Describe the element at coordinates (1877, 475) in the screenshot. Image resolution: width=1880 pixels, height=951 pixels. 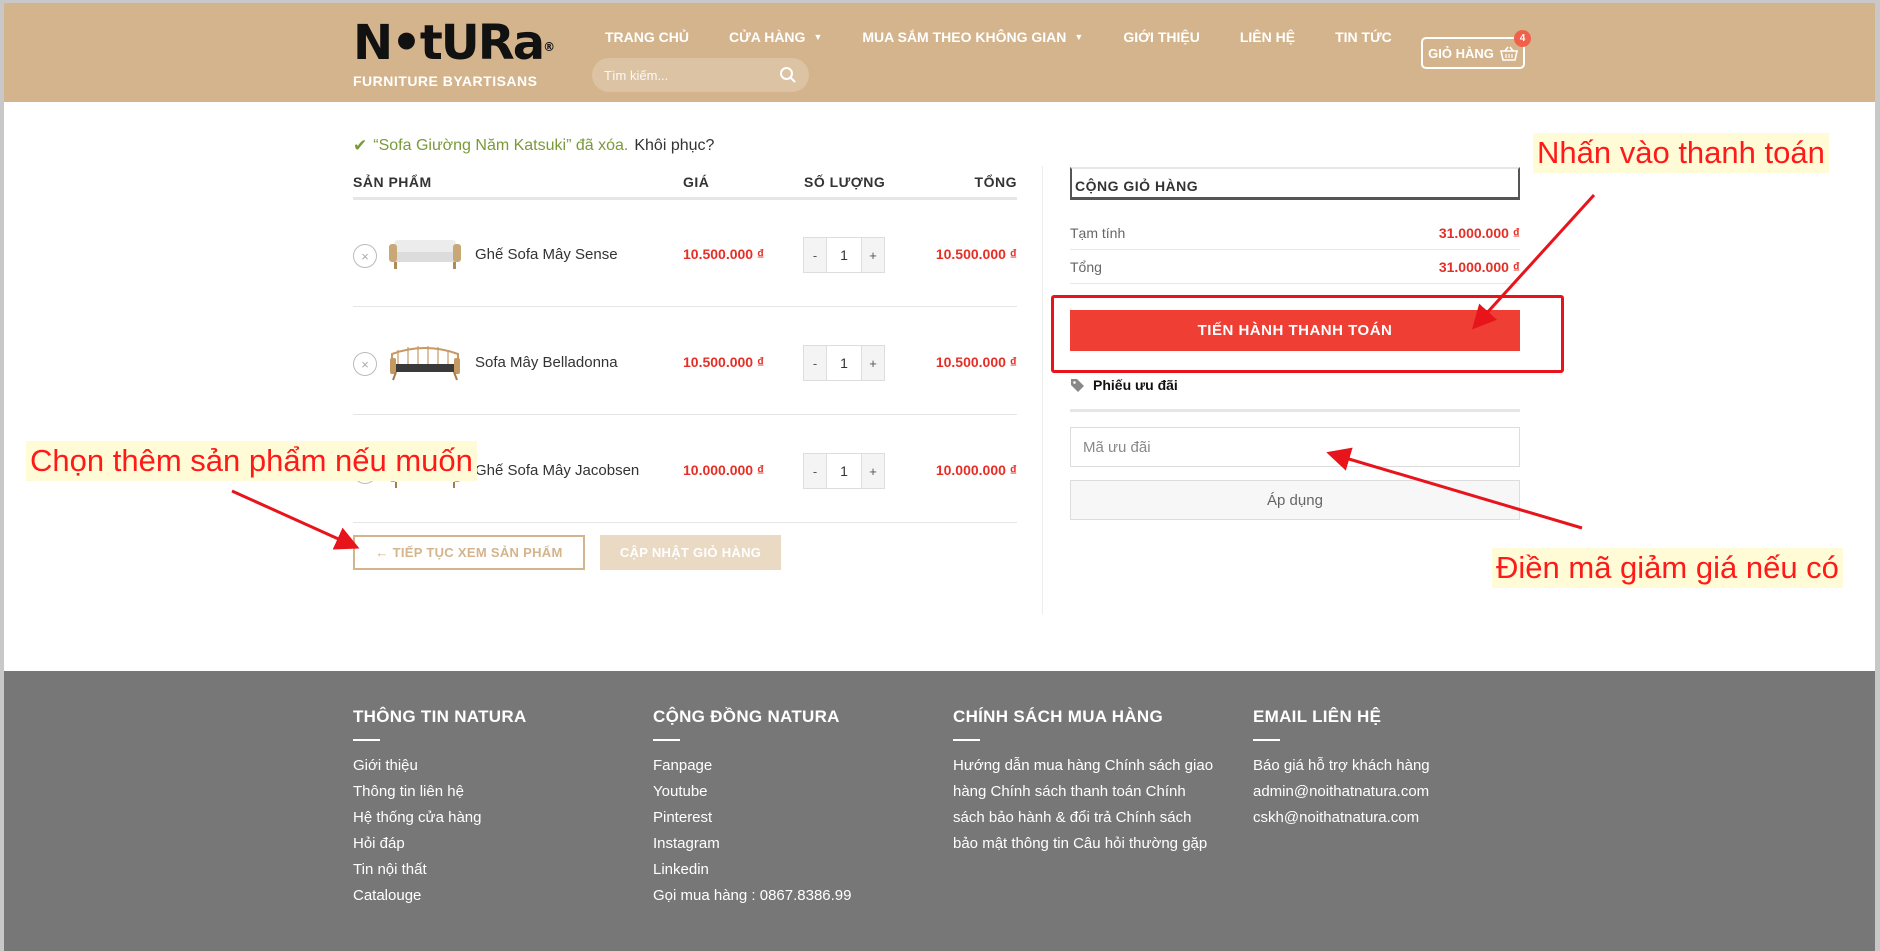
I see `scrollbar` at that location.